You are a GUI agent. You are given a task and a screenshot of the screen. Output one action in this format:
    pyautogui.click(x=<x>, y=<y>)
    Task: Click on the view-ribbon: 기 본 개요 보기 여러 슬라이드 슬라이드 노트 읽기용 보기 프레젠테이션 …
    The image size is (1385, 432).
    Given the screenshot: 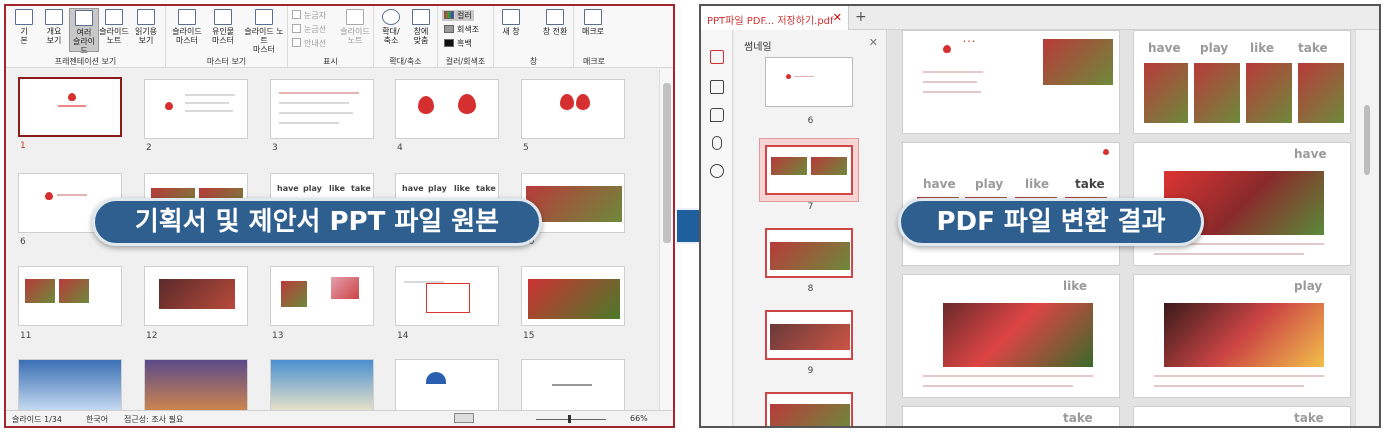 What is the action you would take?
    pyautogui.click(x=339, y=37)
    